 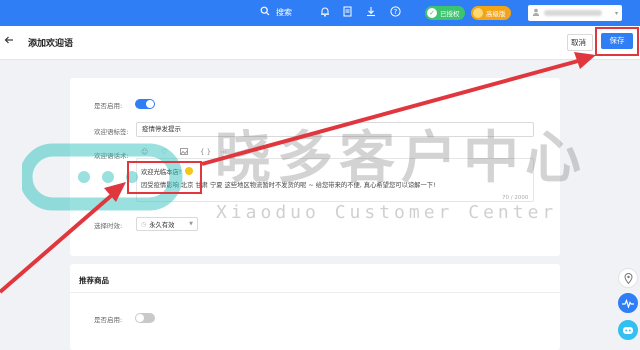 I want to click on chevron-down-icon: ▾, so click(x=616, y=13).